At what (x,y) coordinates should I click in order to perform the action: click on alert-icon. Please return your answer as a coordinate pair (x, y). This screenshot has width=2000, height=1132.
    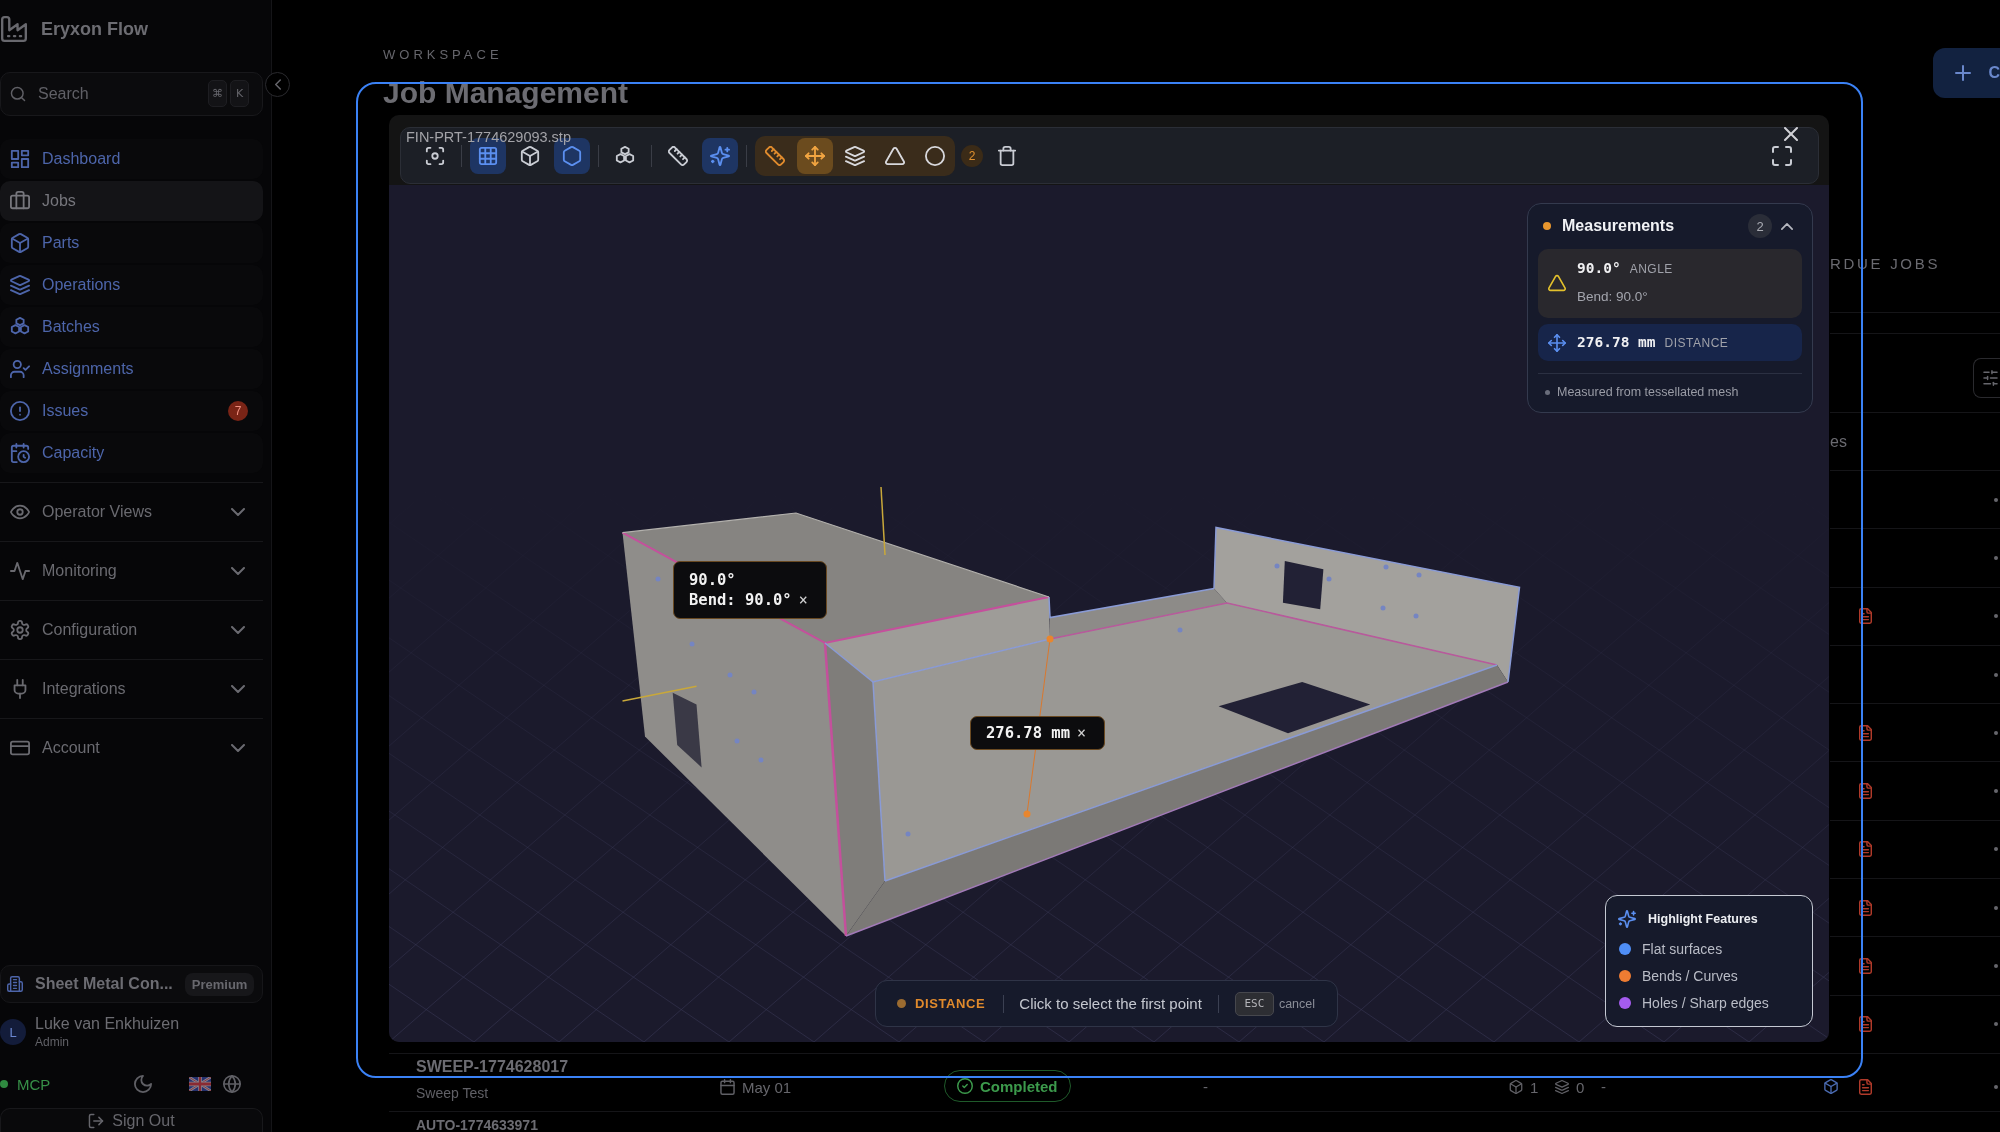
    Looking at the image, I should click on (20, 411).